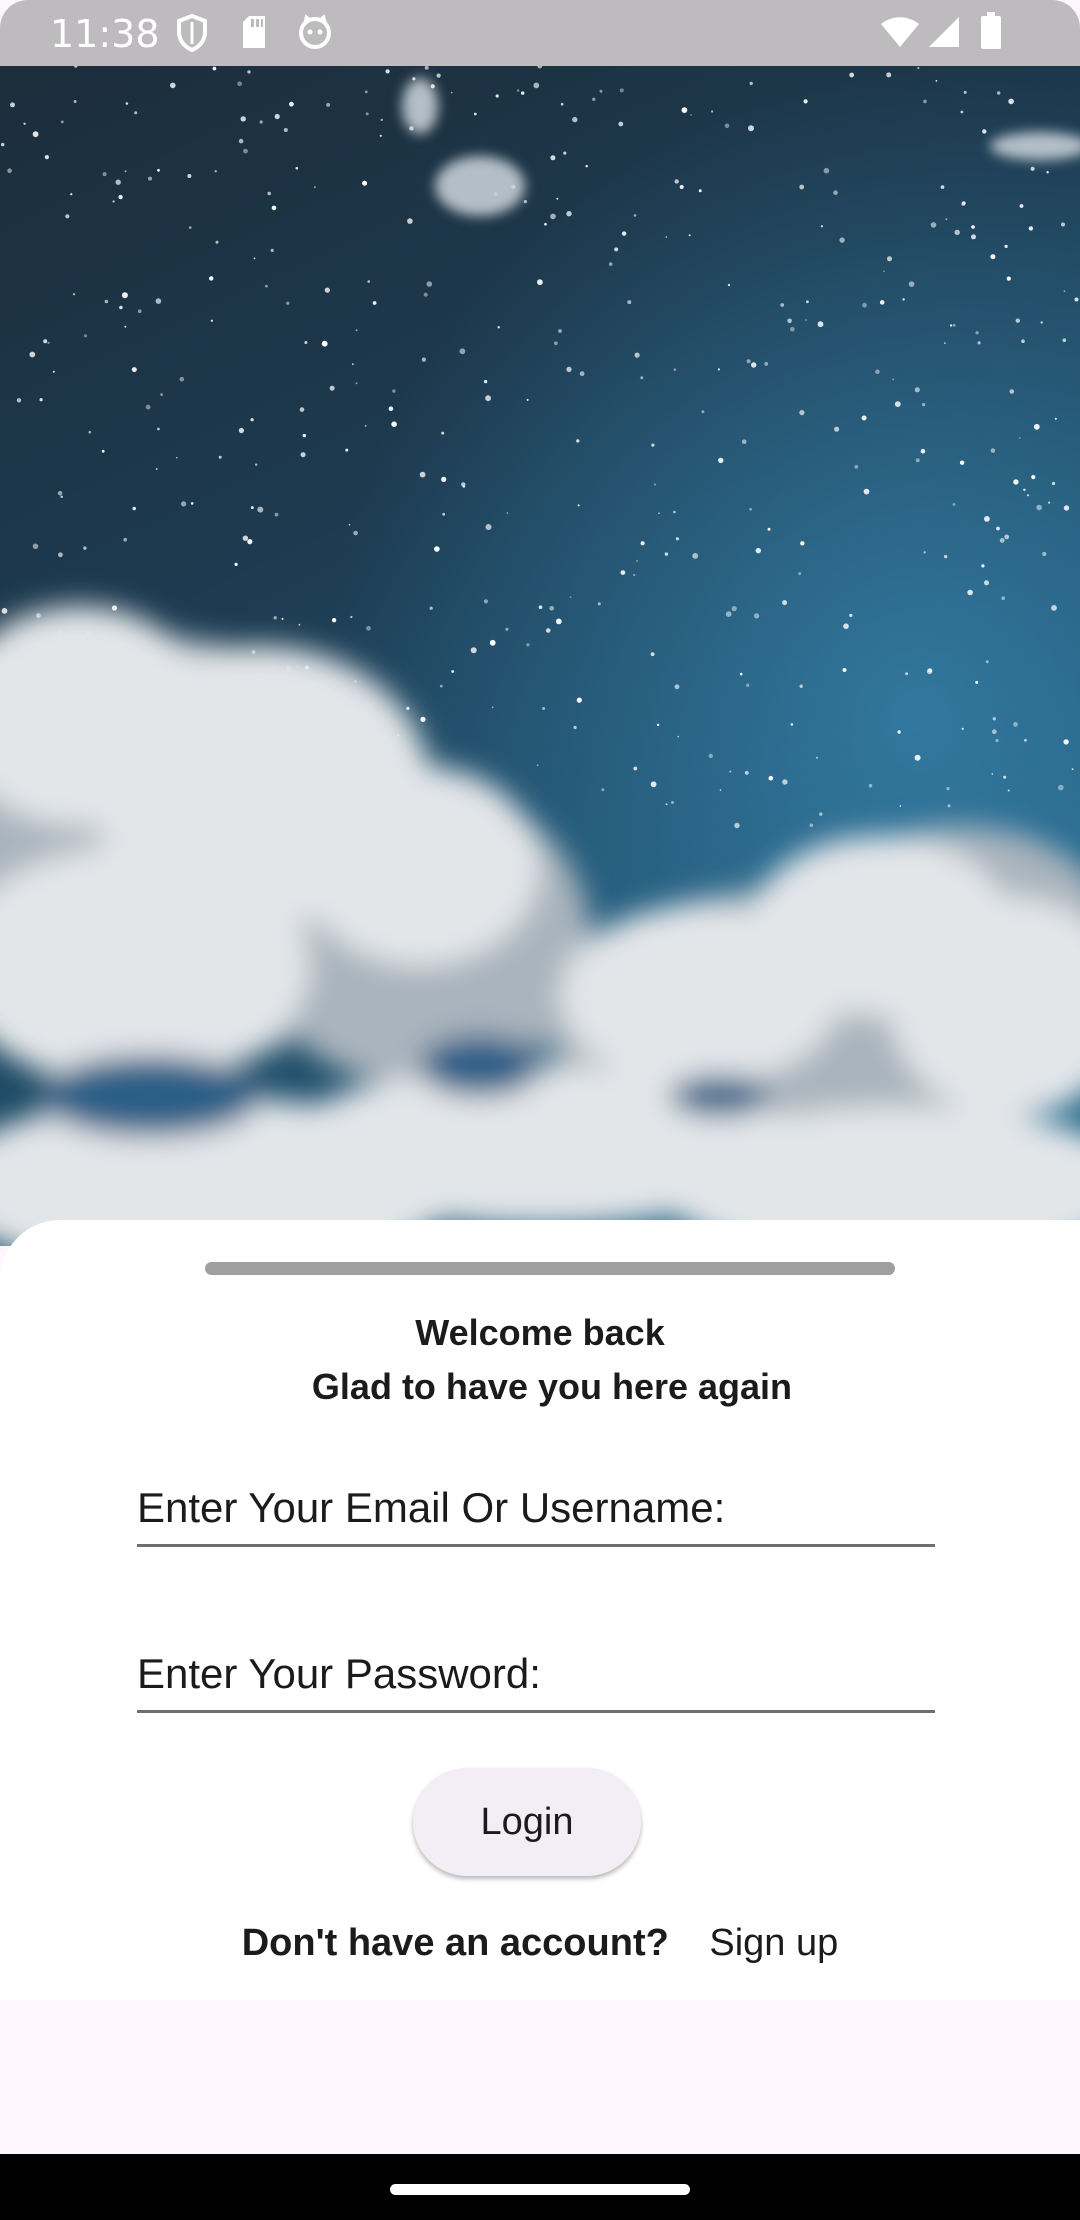 This screenshot has height=2220, width=1080. What do you see at coordinates (773, 1943) in the screenshot?
I see `signup-link: Sign up` at bounding box center [773, 1943].